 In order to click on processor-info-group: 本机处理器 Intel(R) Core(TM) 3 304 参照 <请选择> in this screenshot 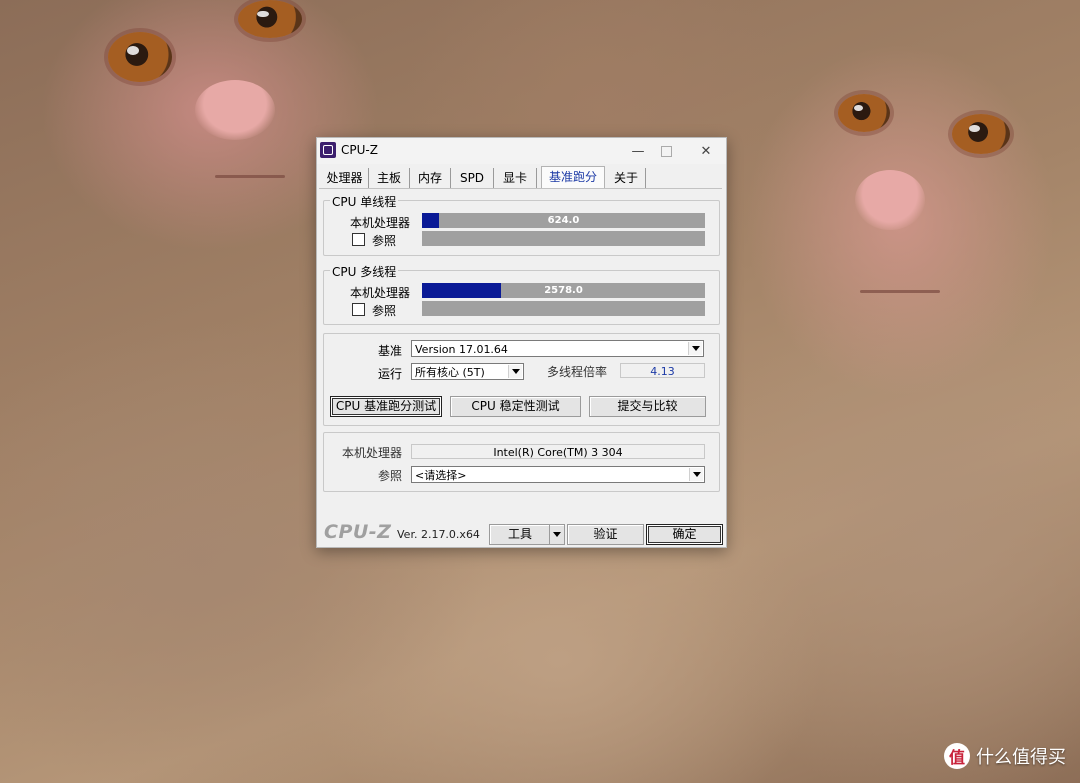, I will do `click(521, 462)`.